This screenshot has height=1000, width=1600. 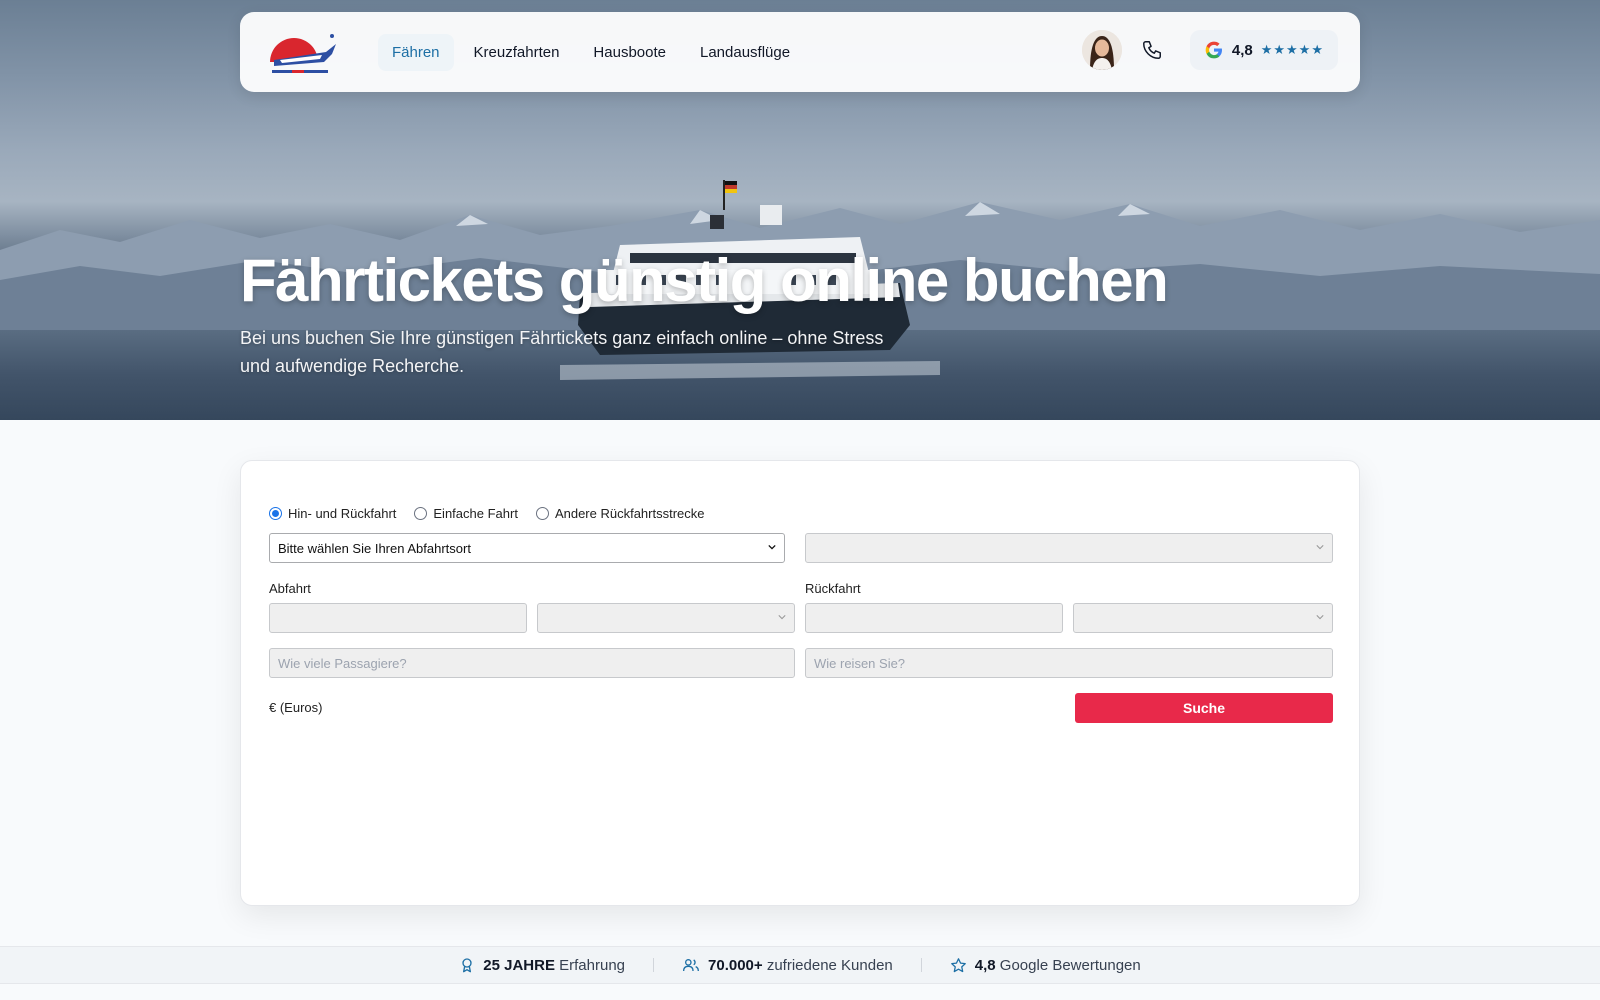 What do you see at coordinates (1069, 548) in the screenshot?
I see `destination-port-select` at bounding box center [1069, 548].